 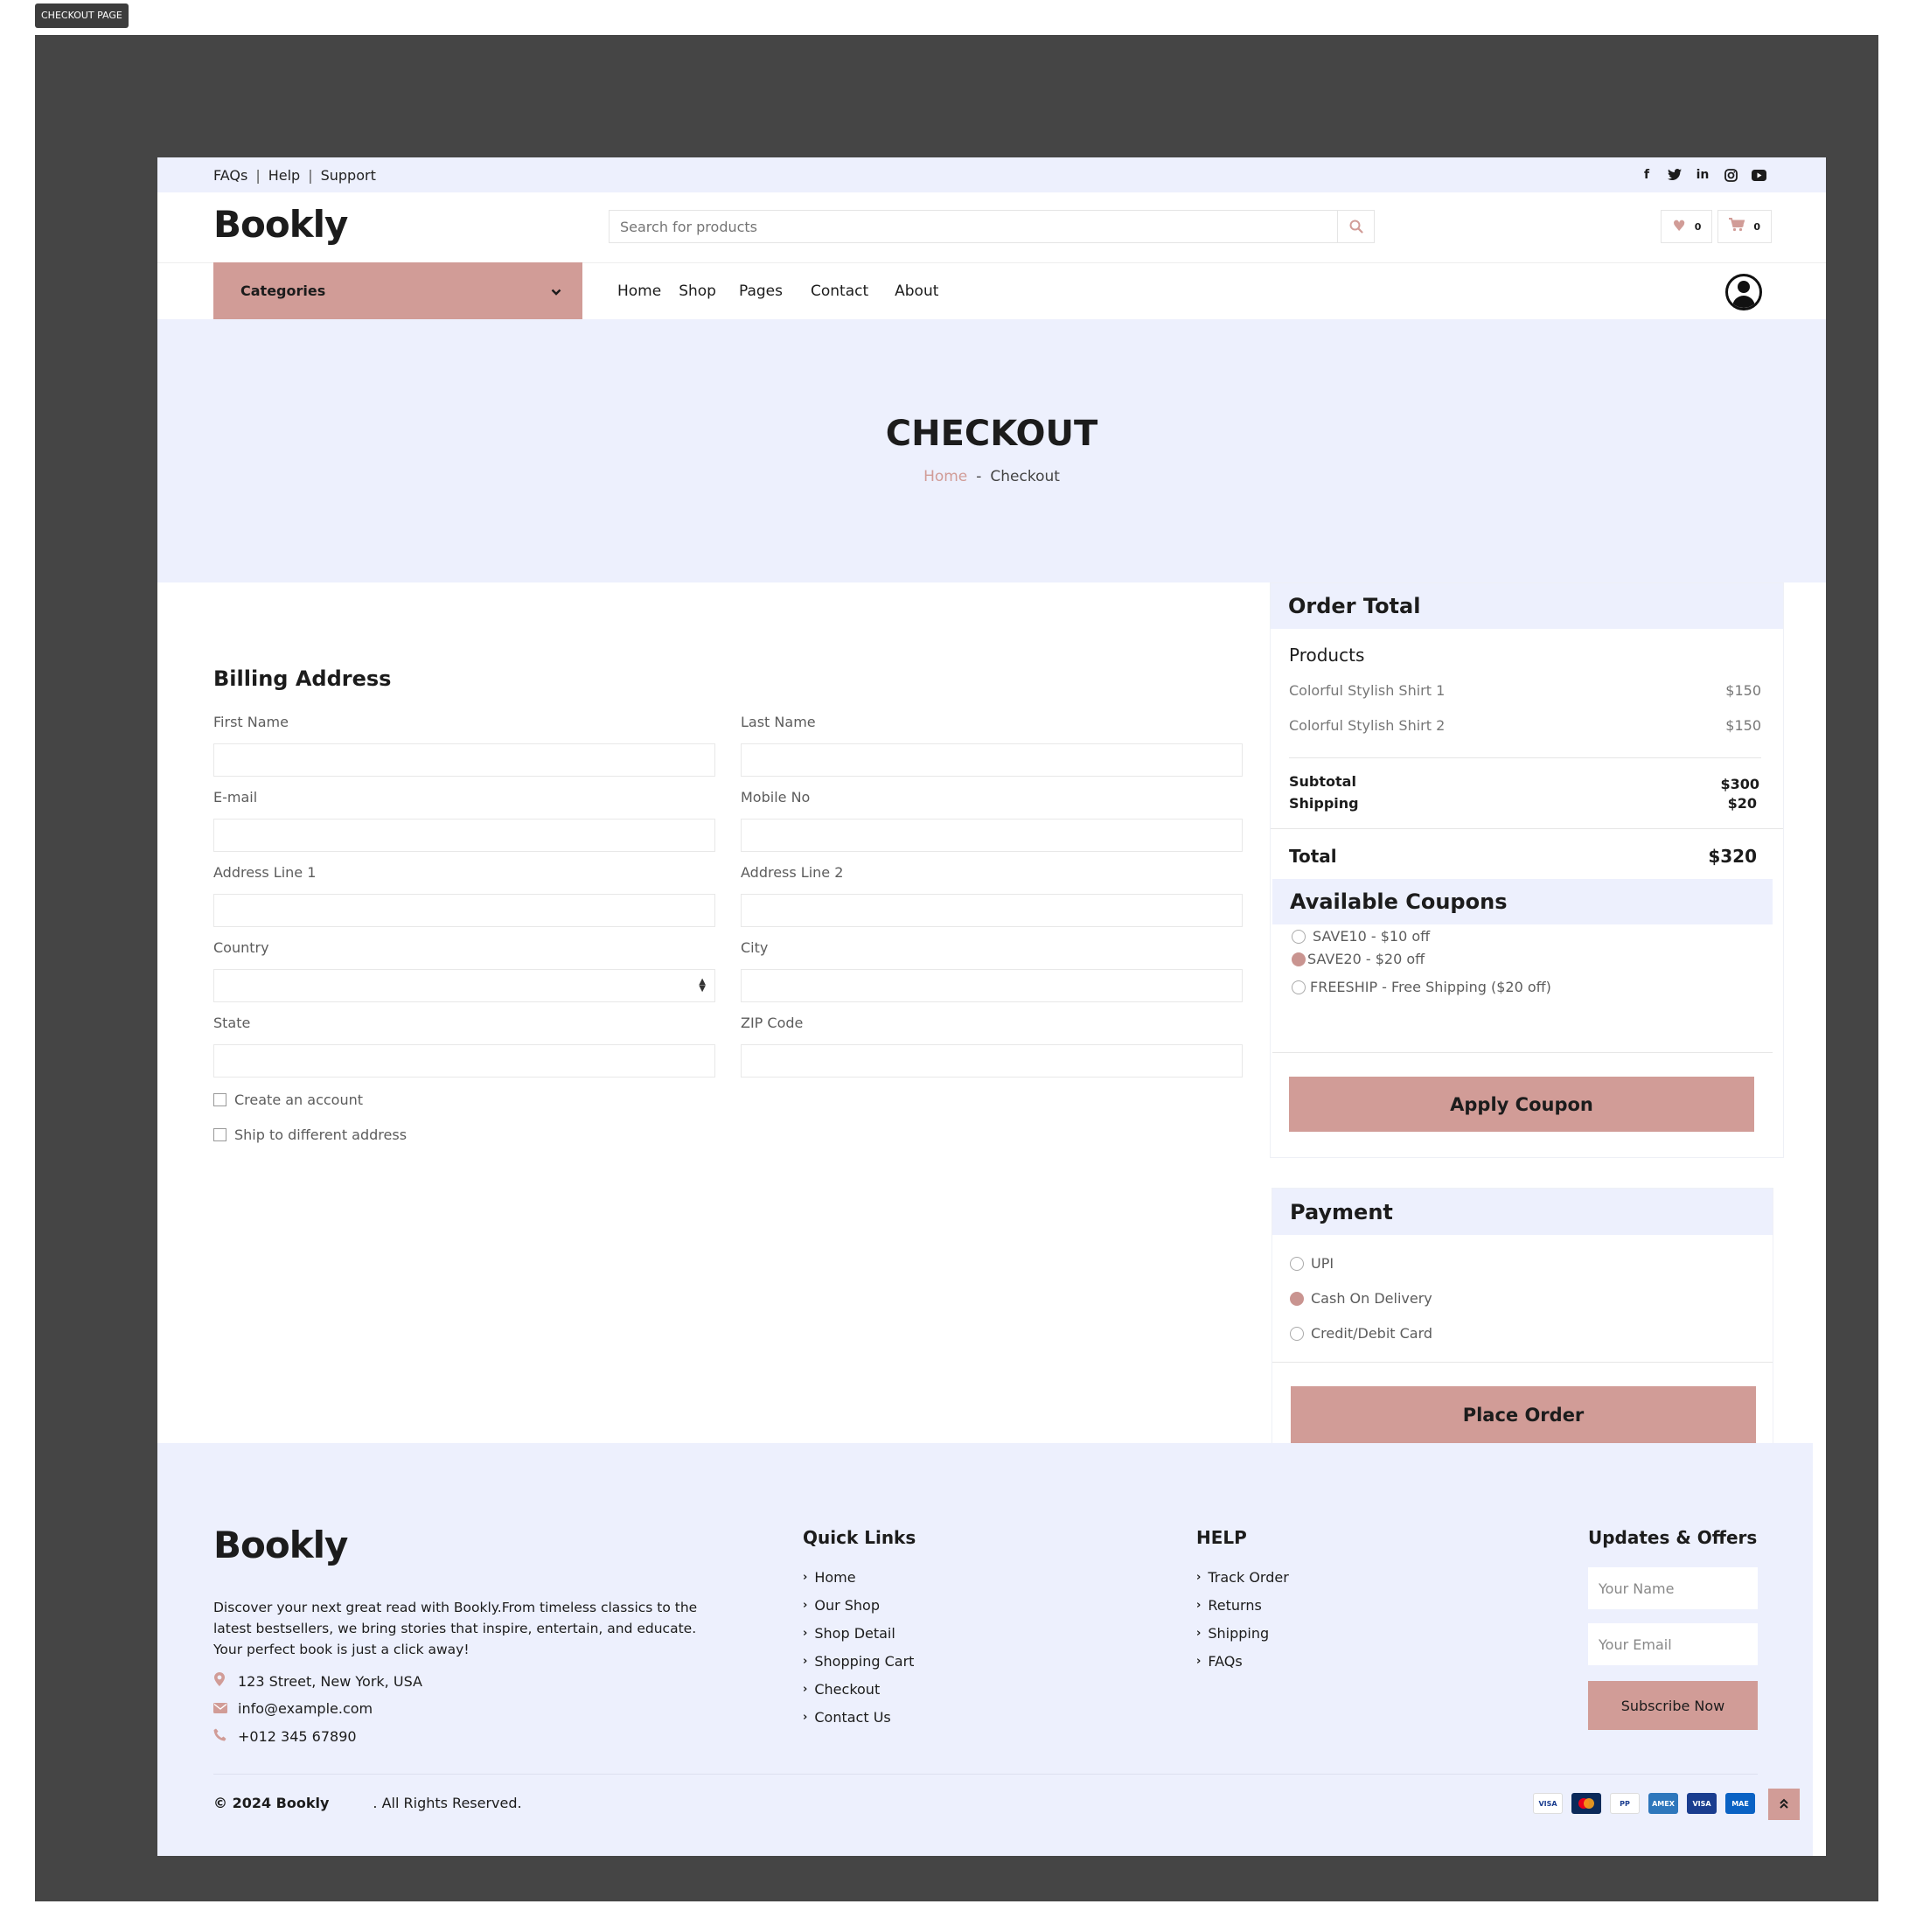 I want to click on categories-dropdown: Categories, so click(x=397, y=290).